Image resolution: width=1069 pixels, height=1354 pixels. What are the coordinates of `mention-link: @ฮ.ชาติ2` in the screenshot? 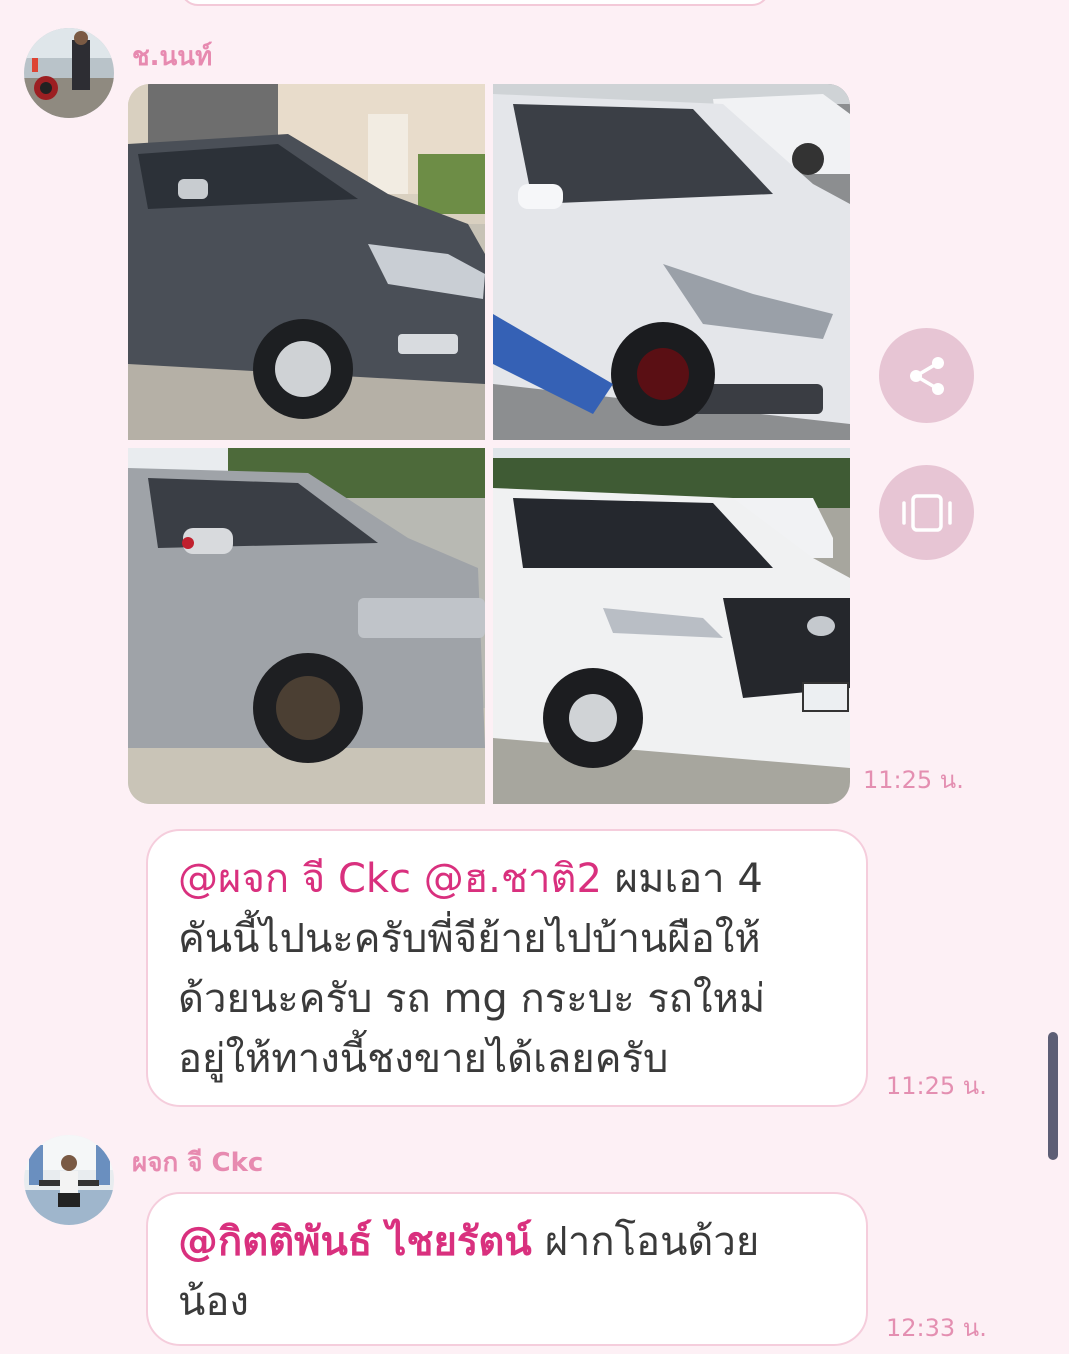 It's located at (513, 879).